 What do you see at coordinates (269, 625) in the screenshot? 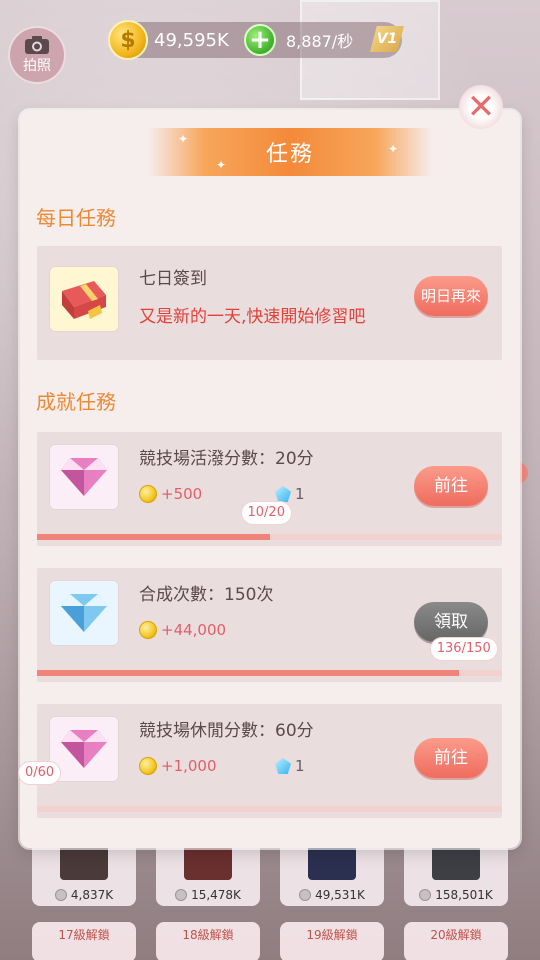
I see `achievement-card: 合成次數：150次 +44,000 領取 136/150` at bounding box center [269, 625].